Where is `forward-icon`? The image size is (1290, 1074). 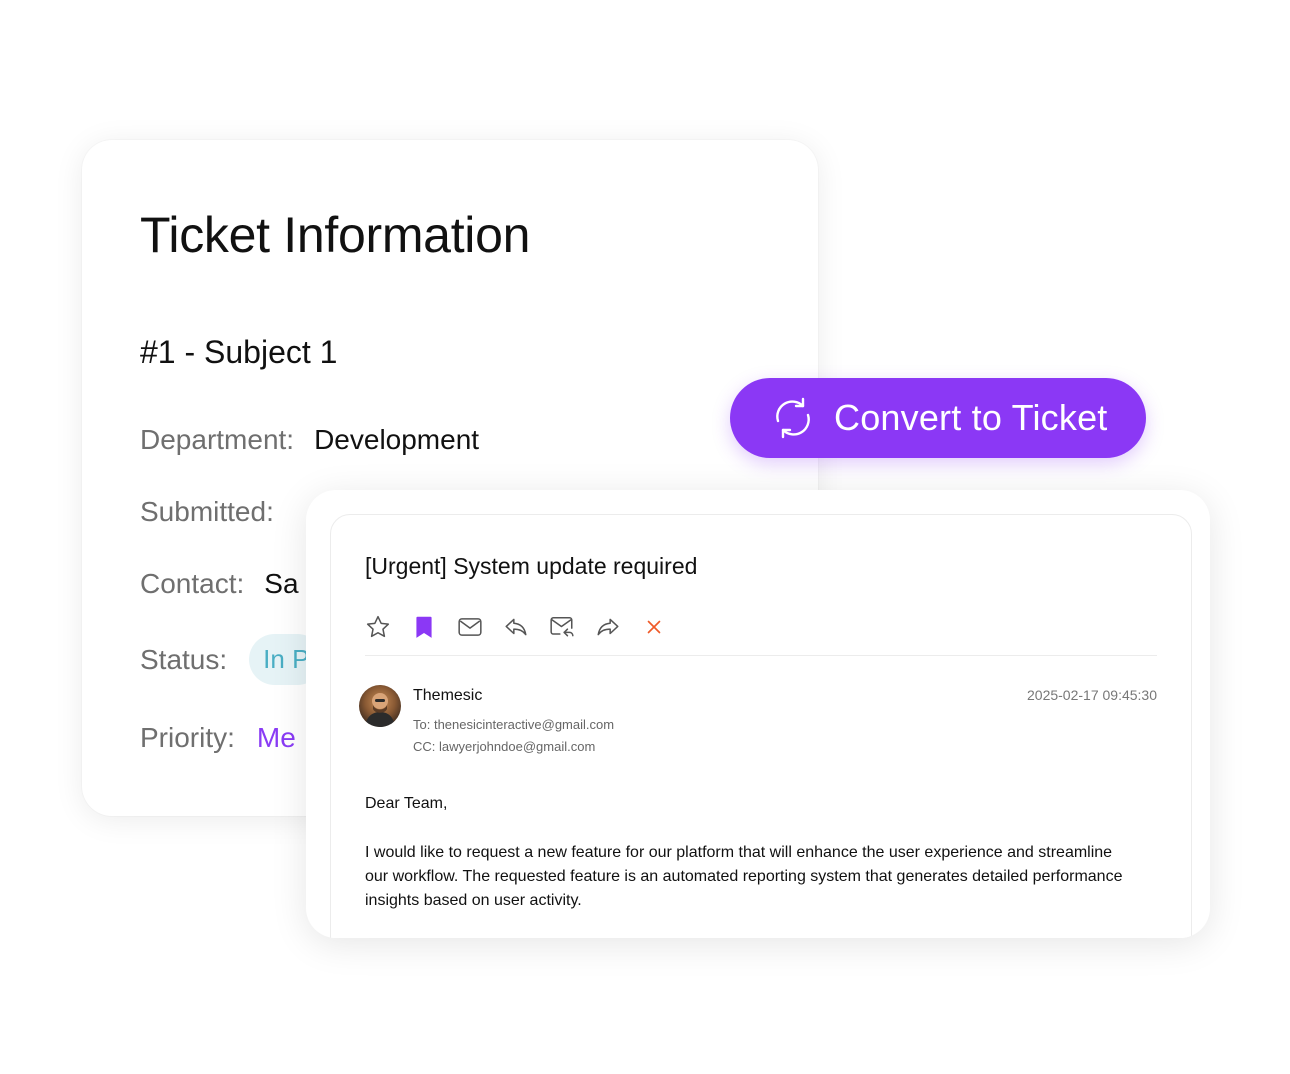
forward-icon is located at coordinates (608, 627).